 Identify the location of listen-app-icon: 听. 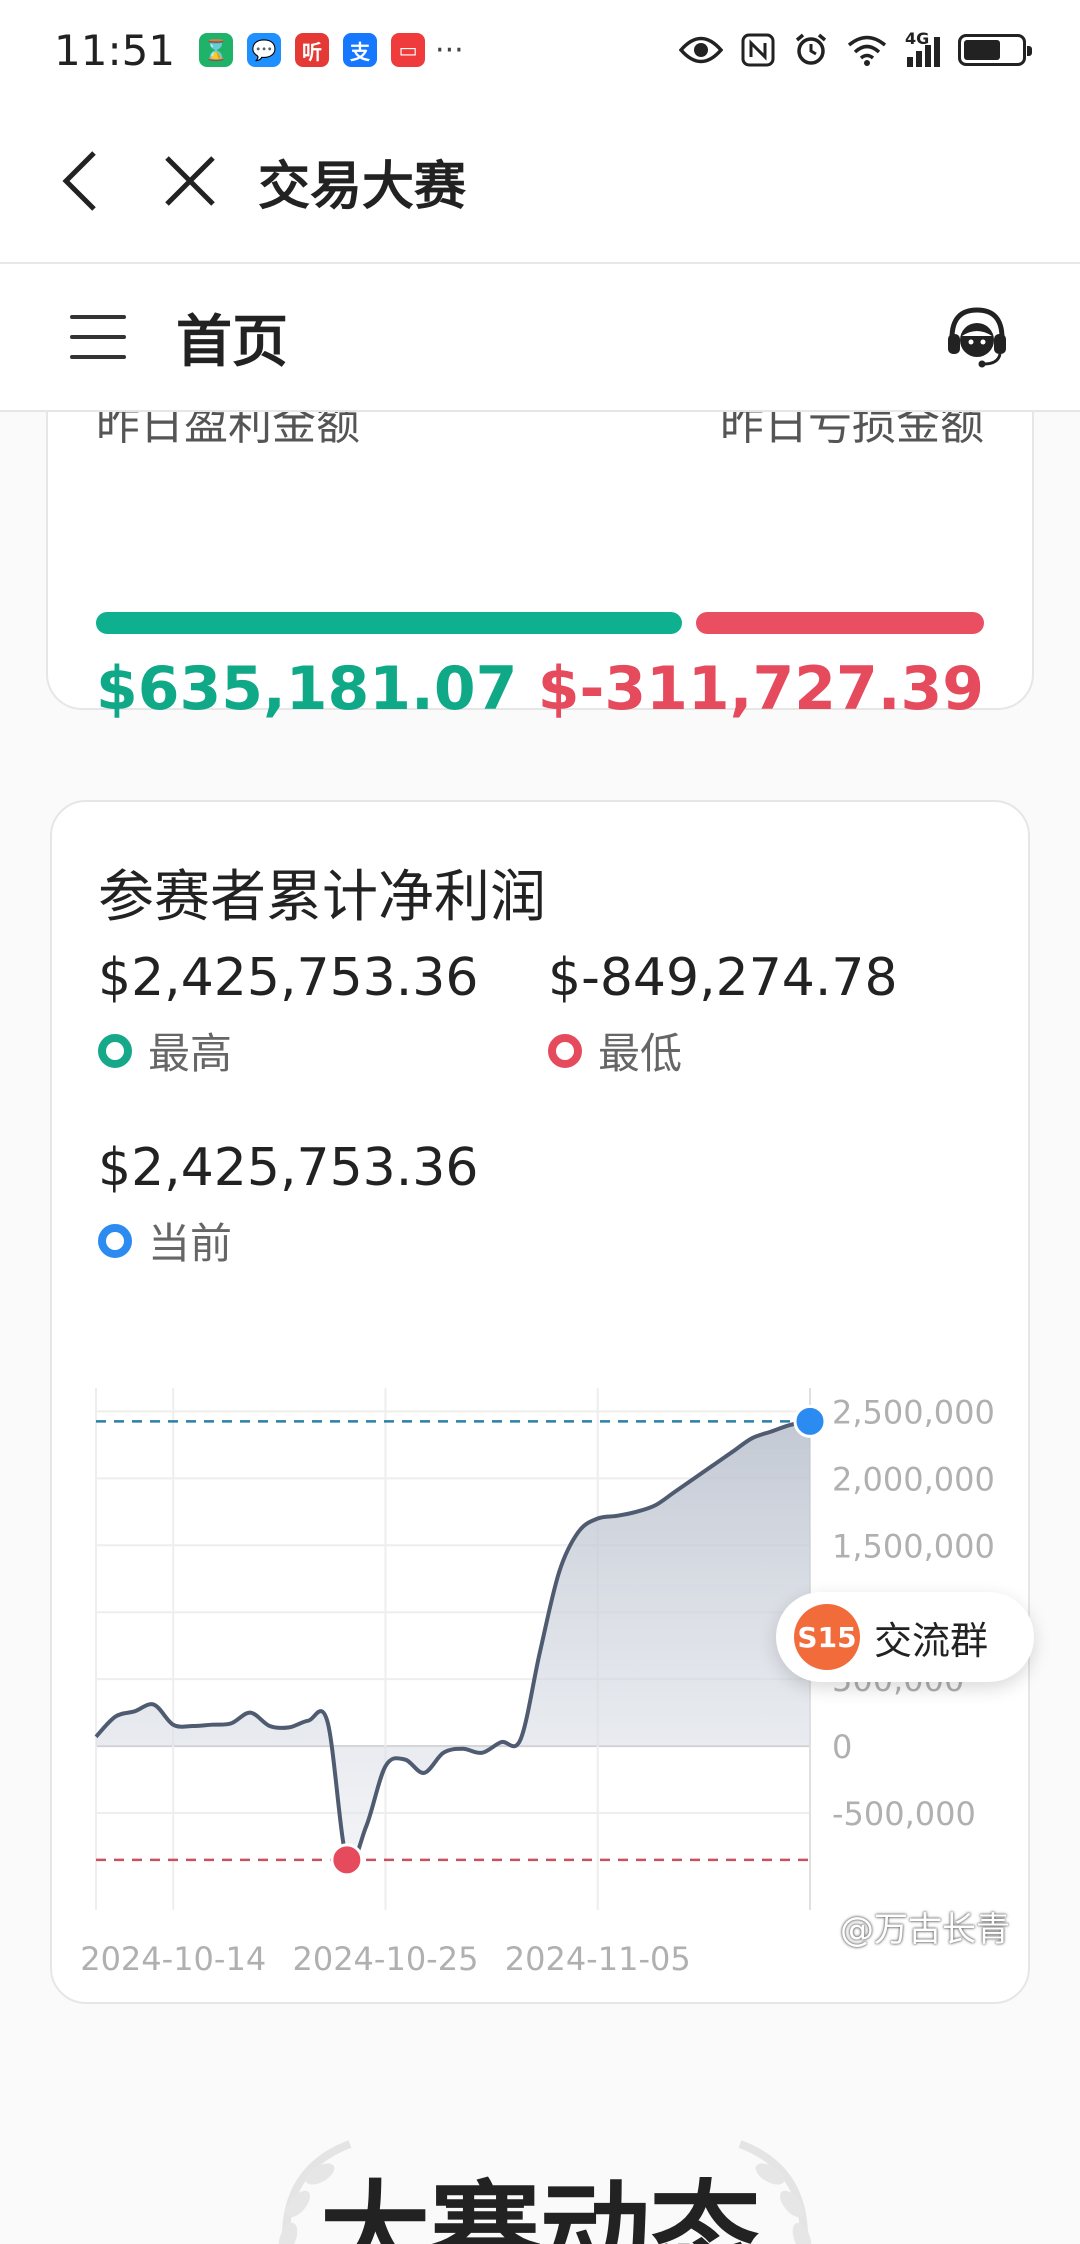
(312, 50).